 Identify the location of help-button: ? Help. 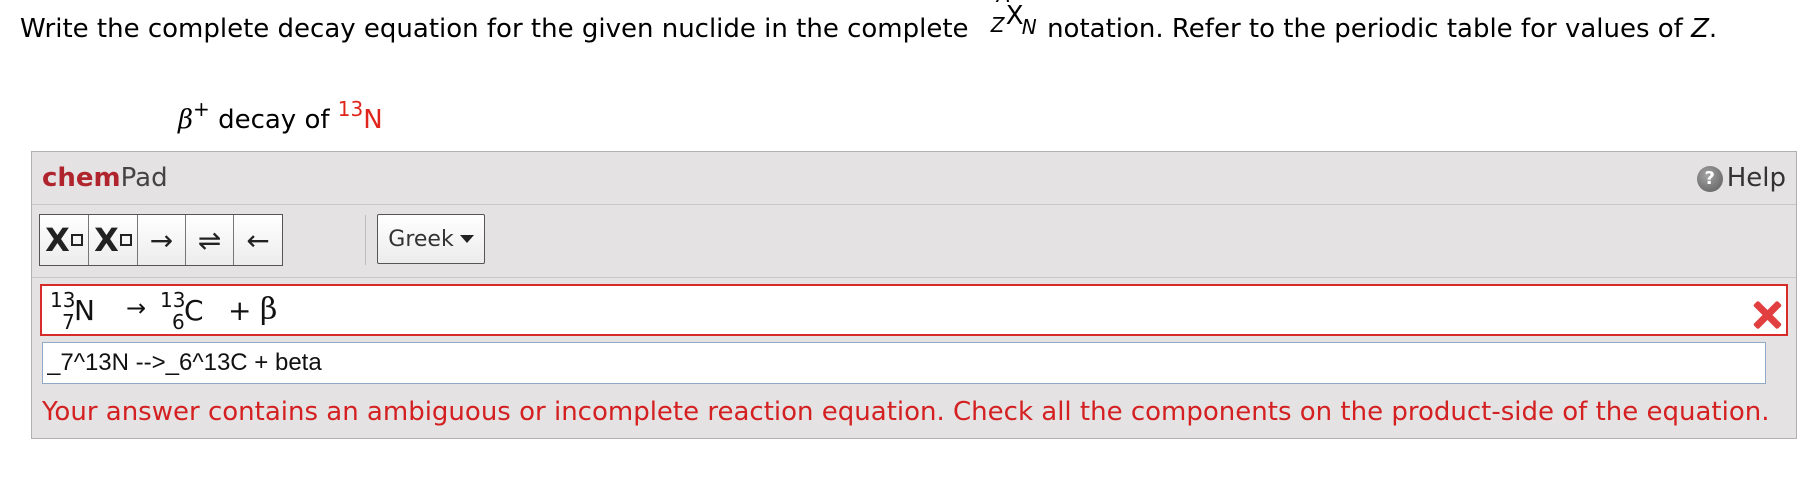
(1741, 178).